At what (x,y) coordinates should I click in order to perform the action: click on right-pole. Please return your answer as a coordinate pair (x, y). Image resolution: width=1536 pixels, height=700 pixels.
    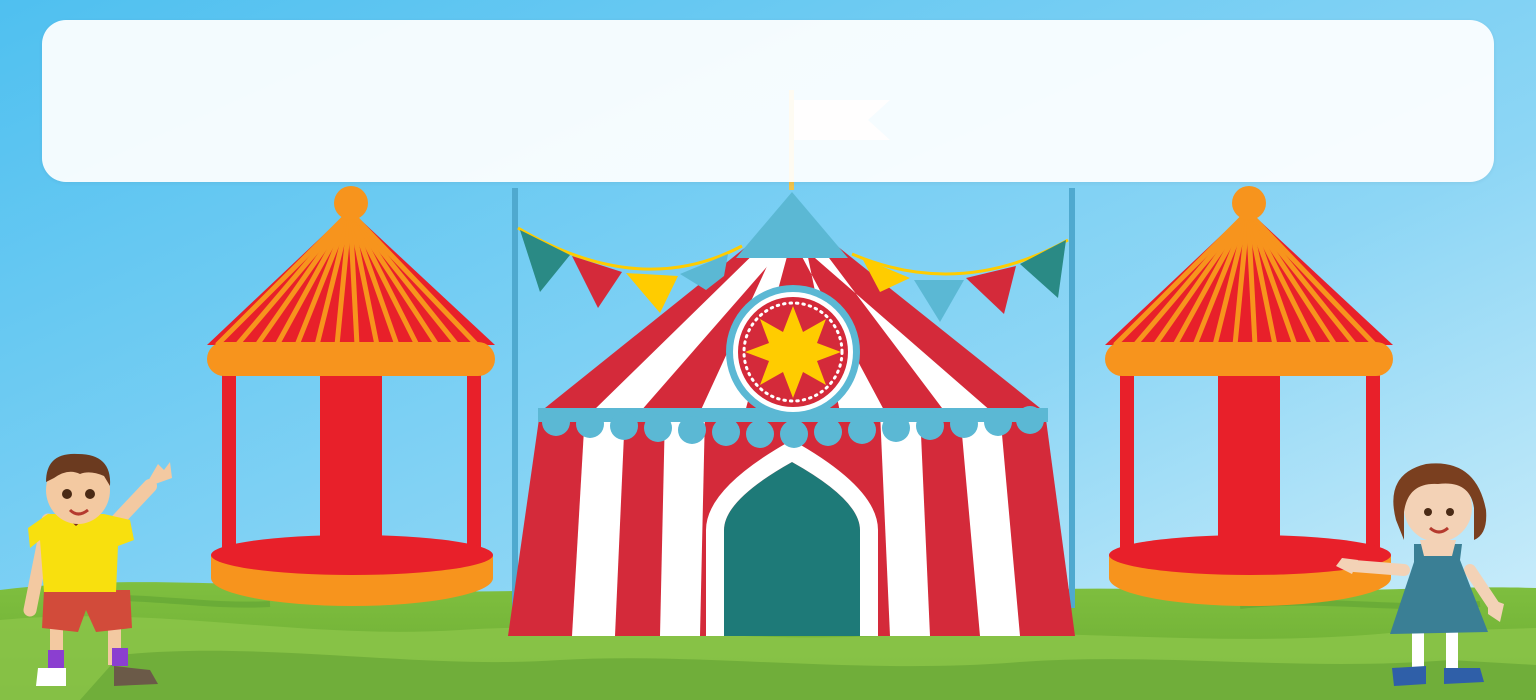
    Looking at the image, I should click on (1072, 398).